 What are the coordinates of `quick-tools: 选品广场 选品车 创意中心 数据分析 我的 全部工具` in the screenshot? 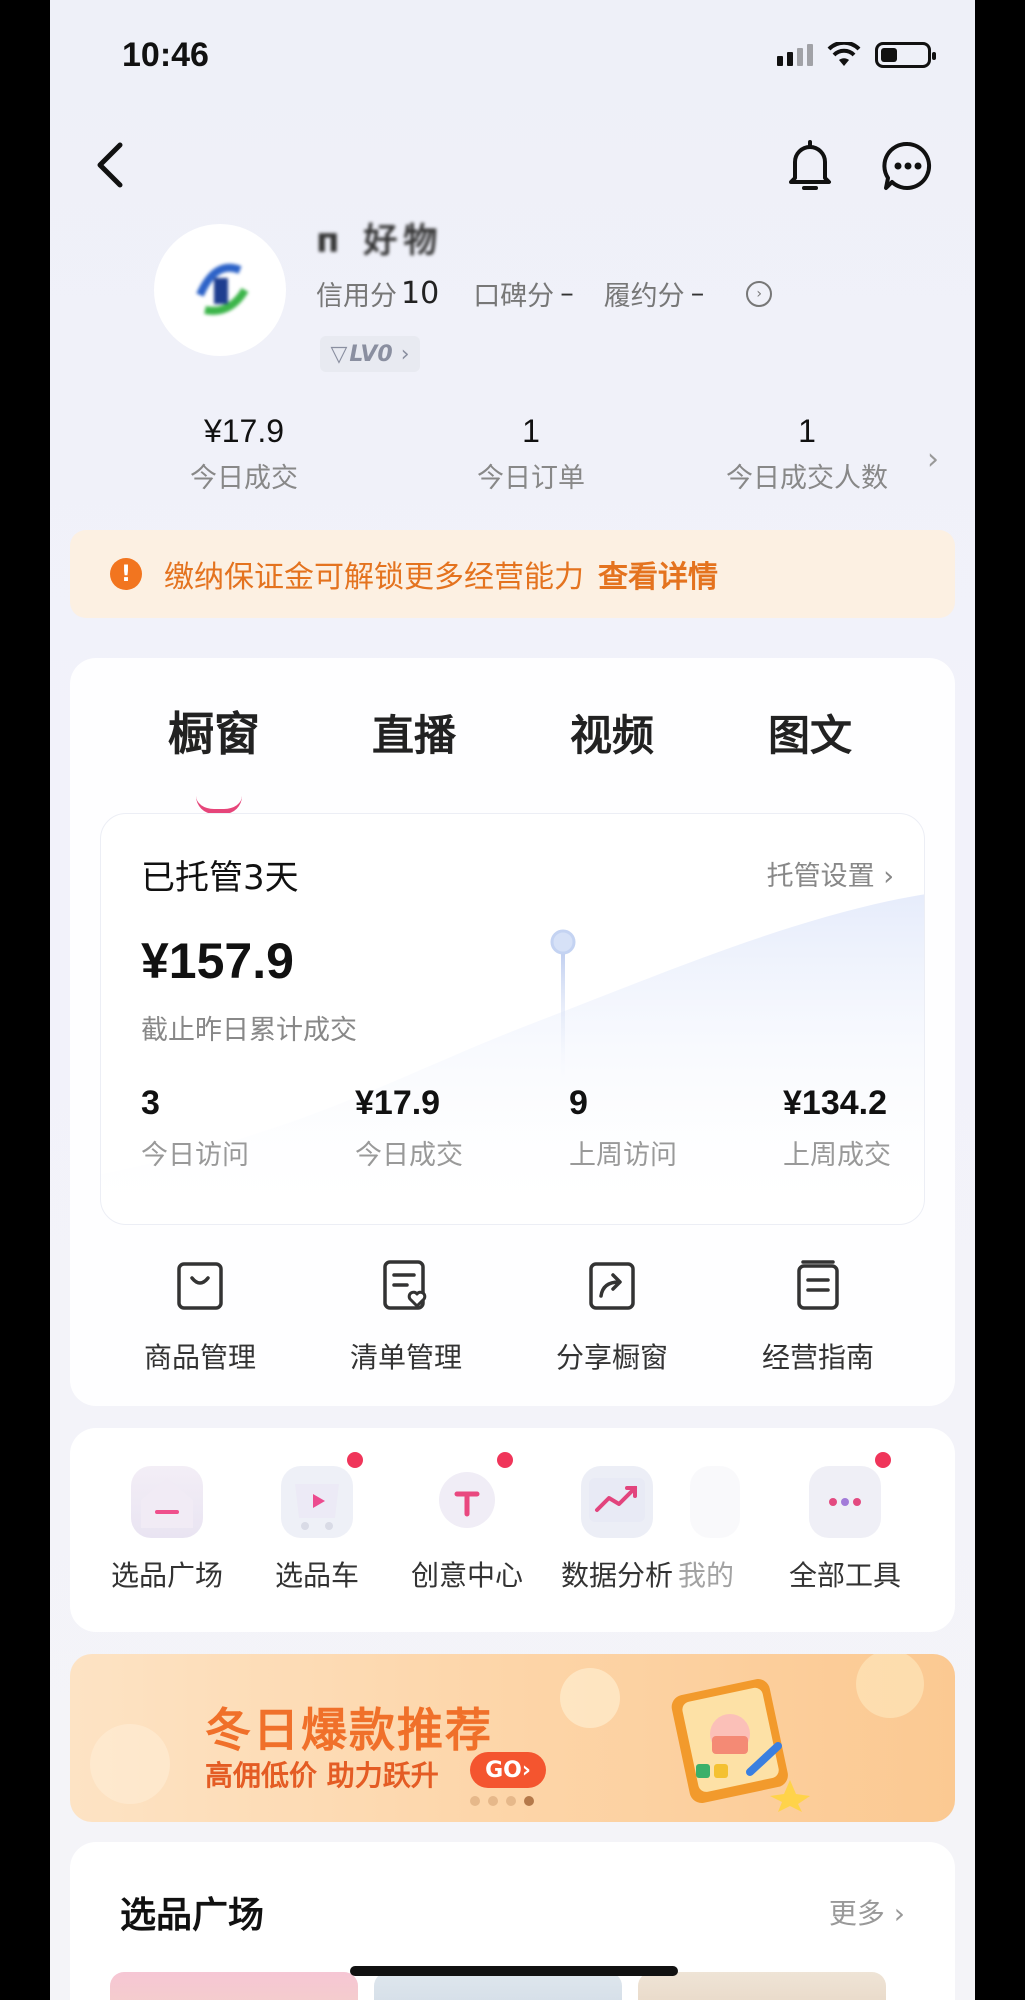 It's located at (512, 1530).